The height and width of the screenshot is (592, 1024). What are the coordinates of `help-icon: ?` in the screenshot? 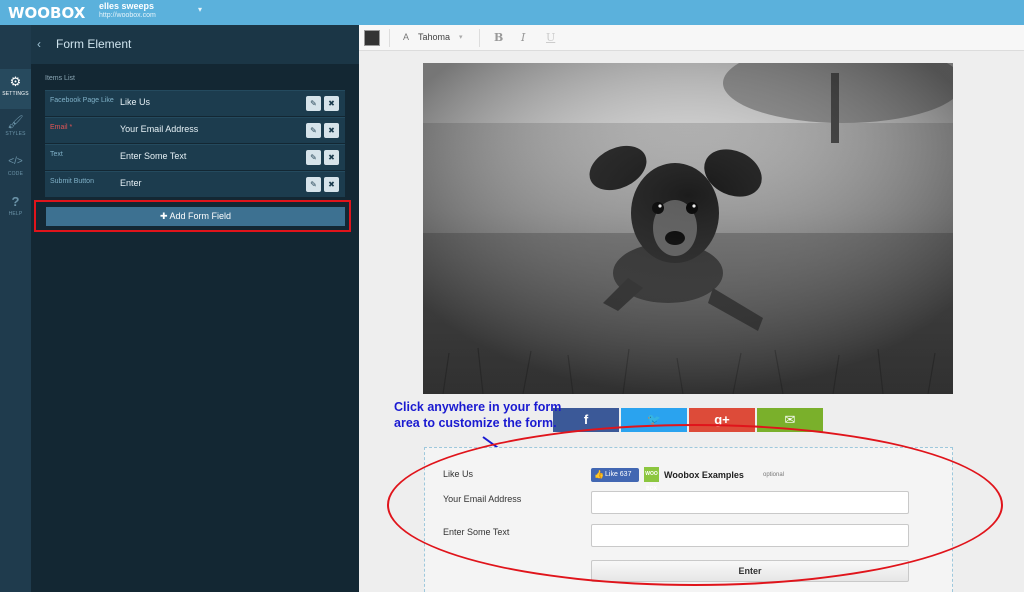 It's located at (15, 201).